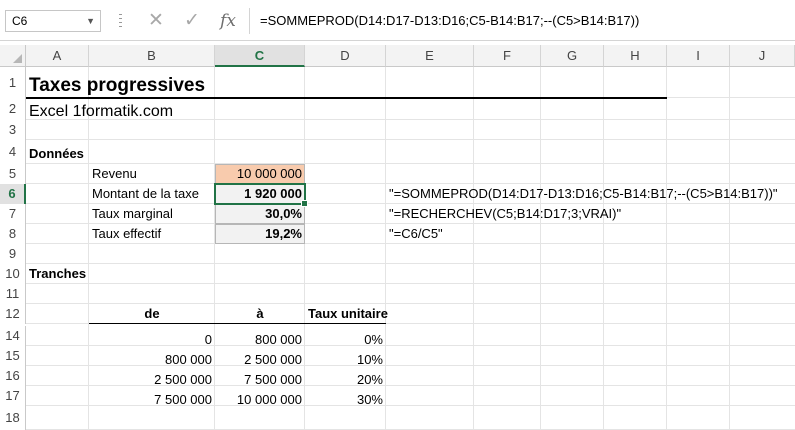 The image size is (795, 430). I want to click on row-header-3: 3, so click(13, 130).